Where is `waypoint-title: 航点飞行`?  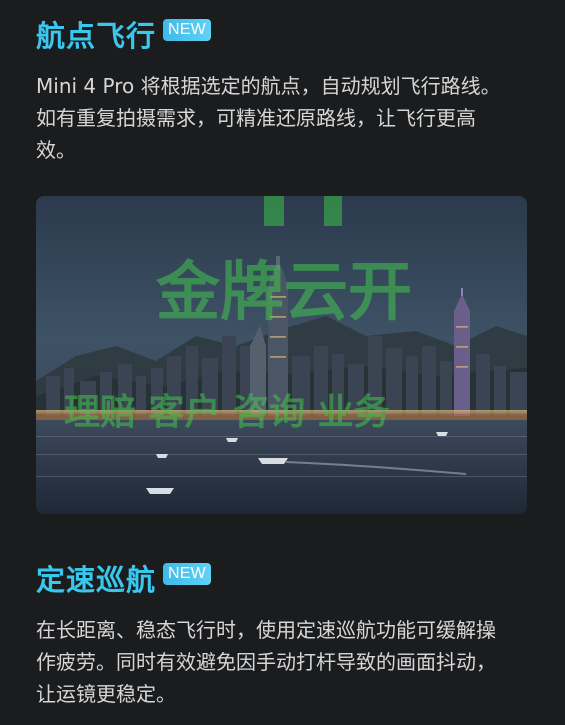
waypoint-title: 航点飞行 is located at coordinates (96, 36).